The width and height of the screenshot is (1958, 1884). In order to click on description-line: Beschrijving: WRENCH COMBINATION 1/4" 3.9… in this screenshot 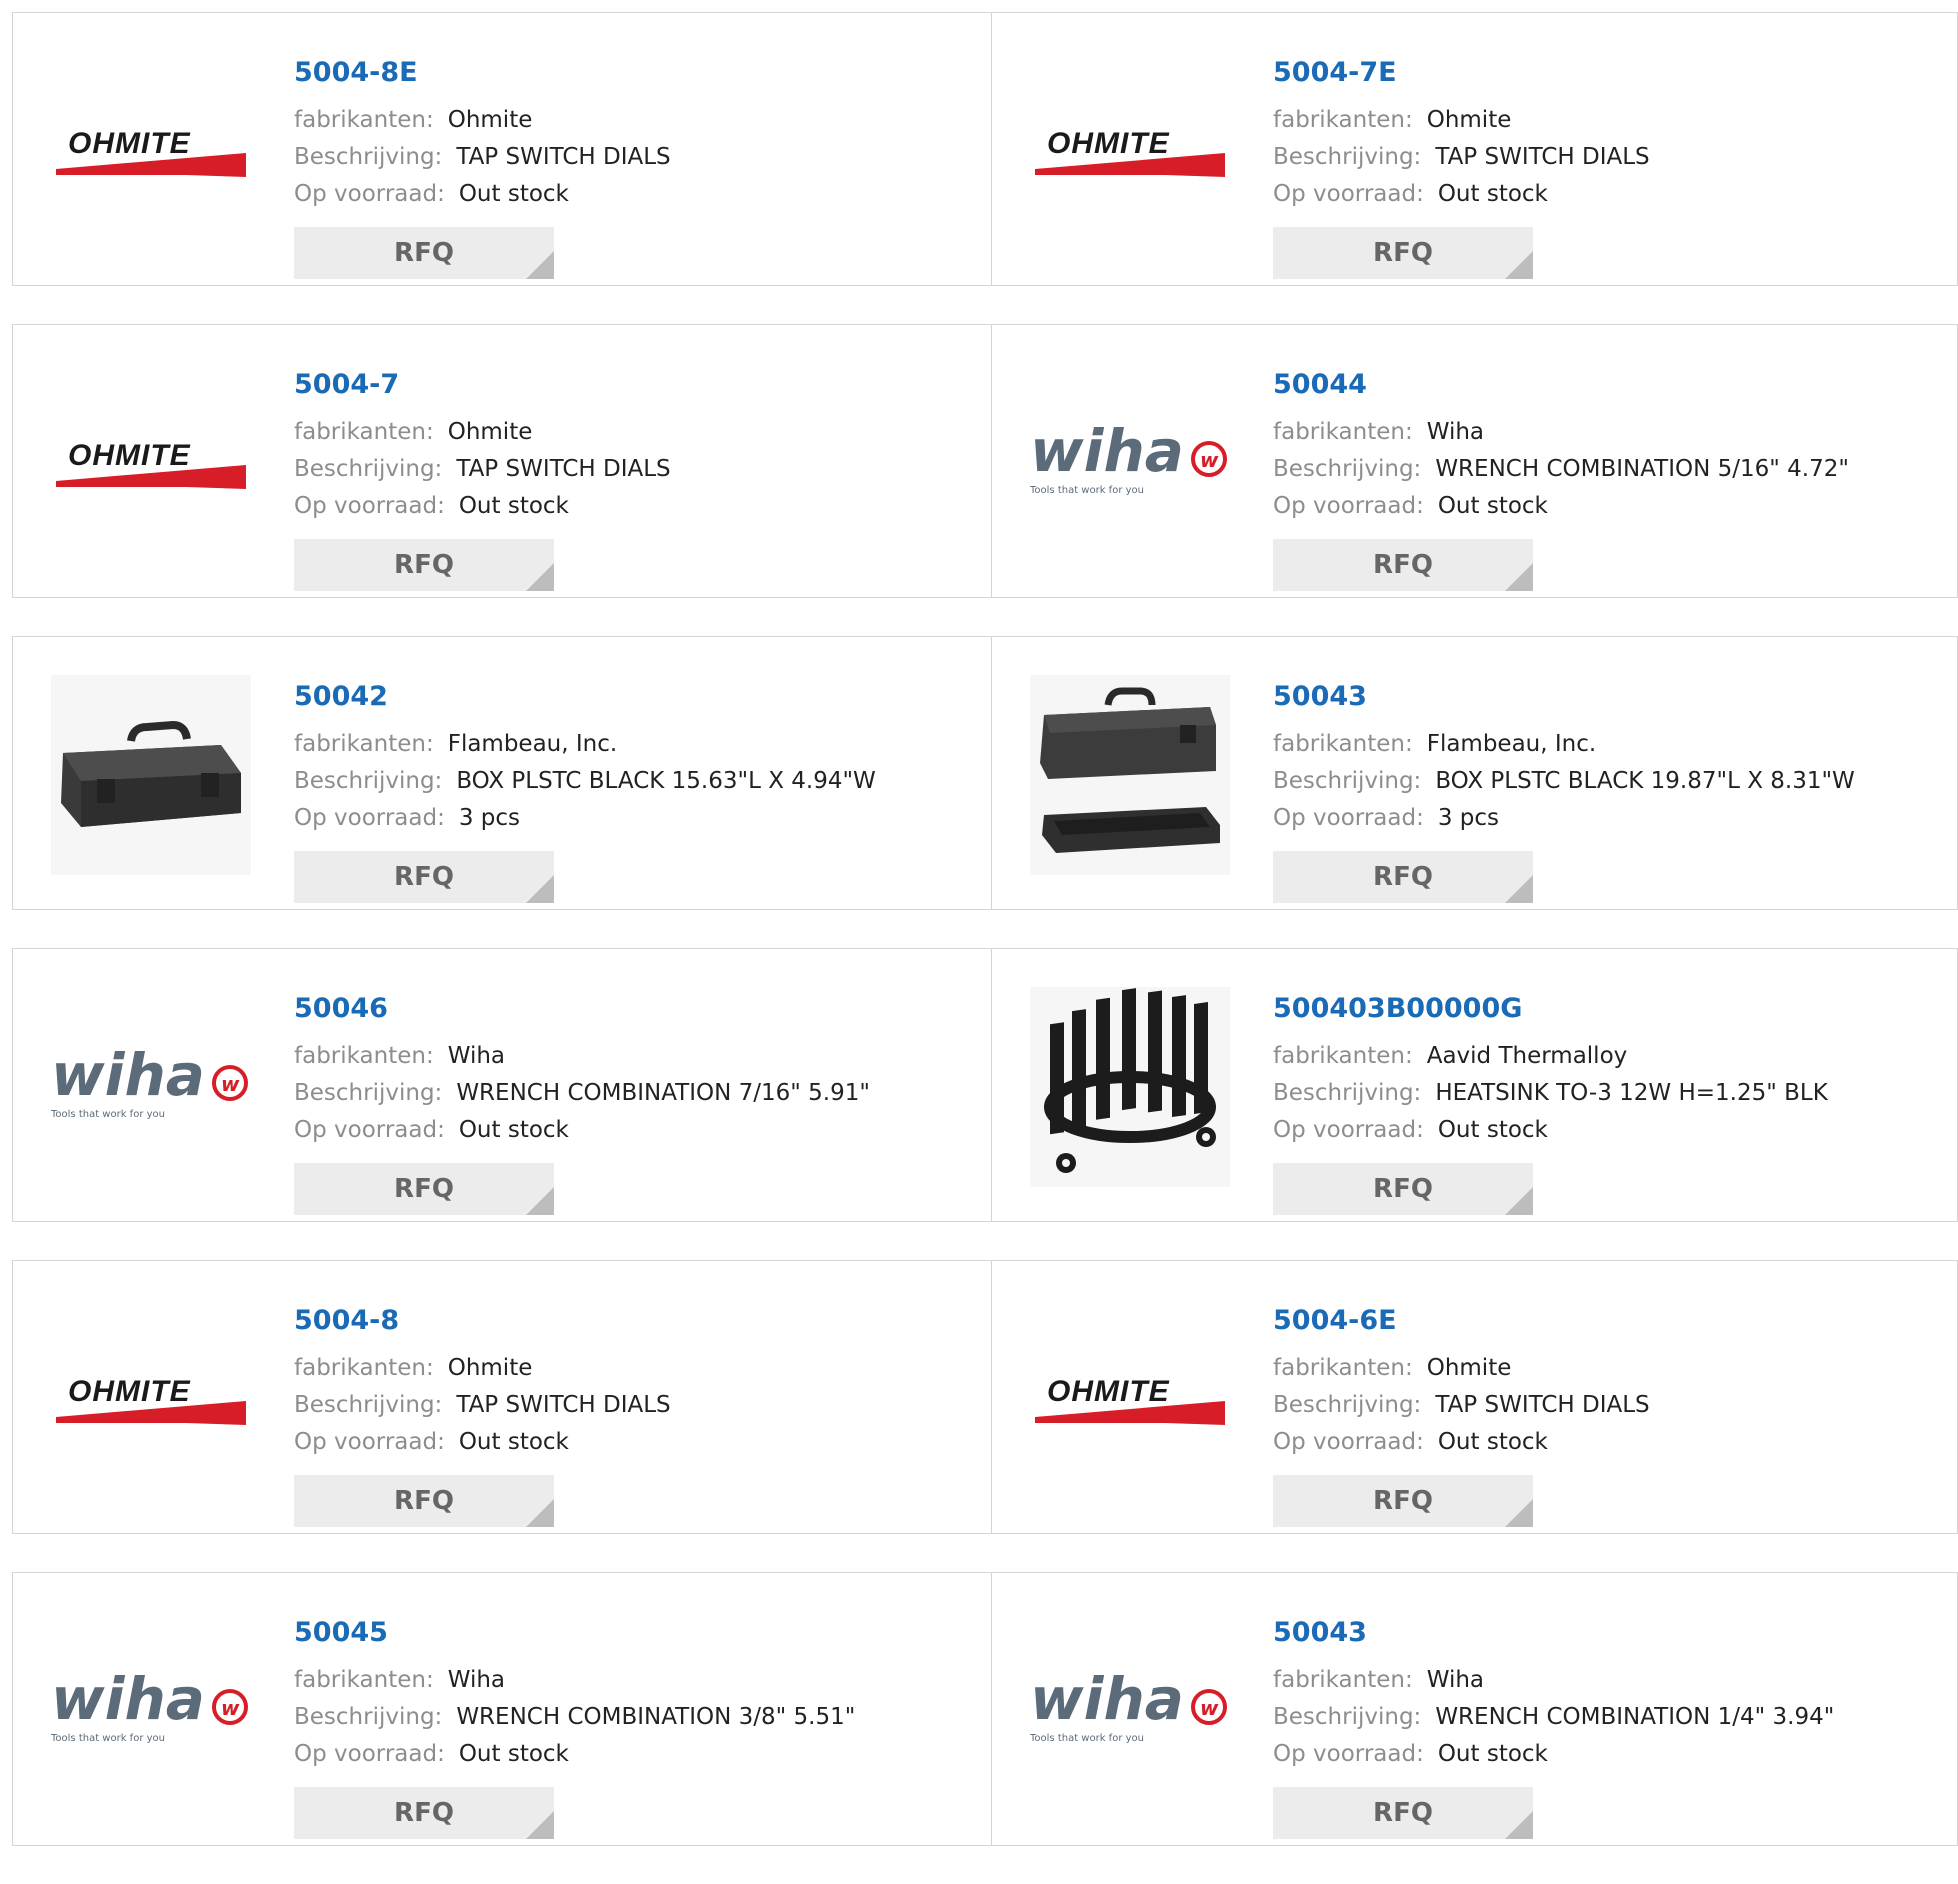, I will do `click(1553, 1717)`.